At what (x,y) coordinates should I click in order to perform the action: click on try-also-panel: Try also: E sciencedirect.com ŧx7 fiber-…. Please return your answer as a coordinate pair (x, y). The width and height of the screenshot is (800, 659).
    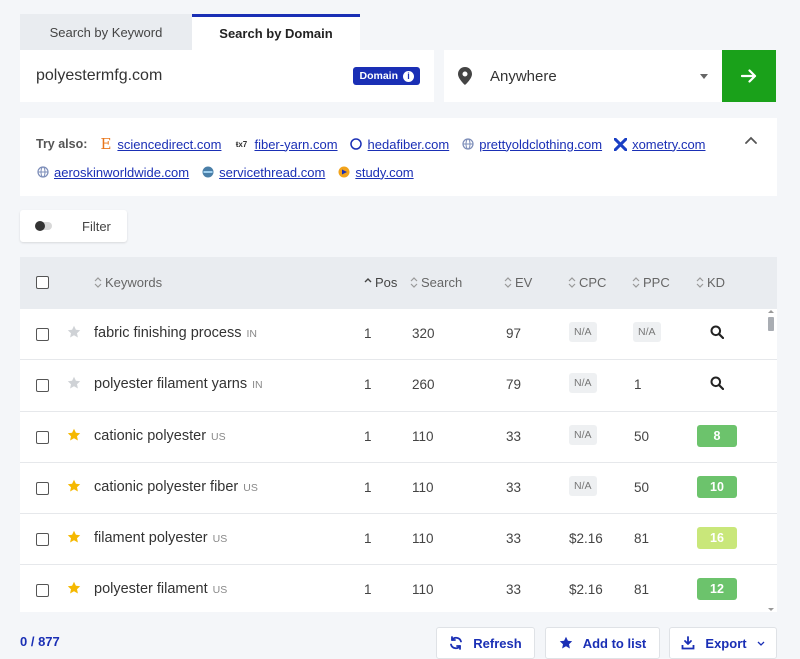
    Looking at the image, I should click on (398, 157).